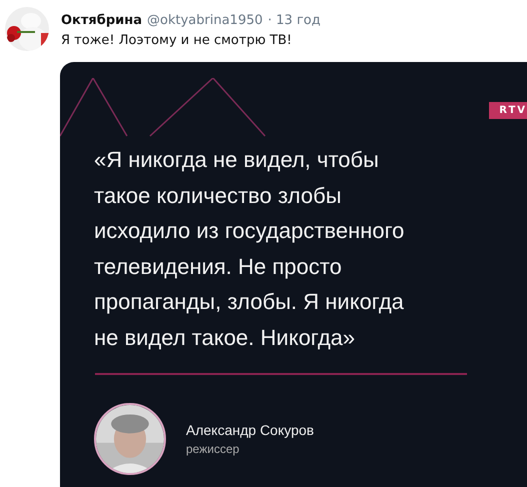  I want to click on channel-badge: RTV, so click(508, 110).